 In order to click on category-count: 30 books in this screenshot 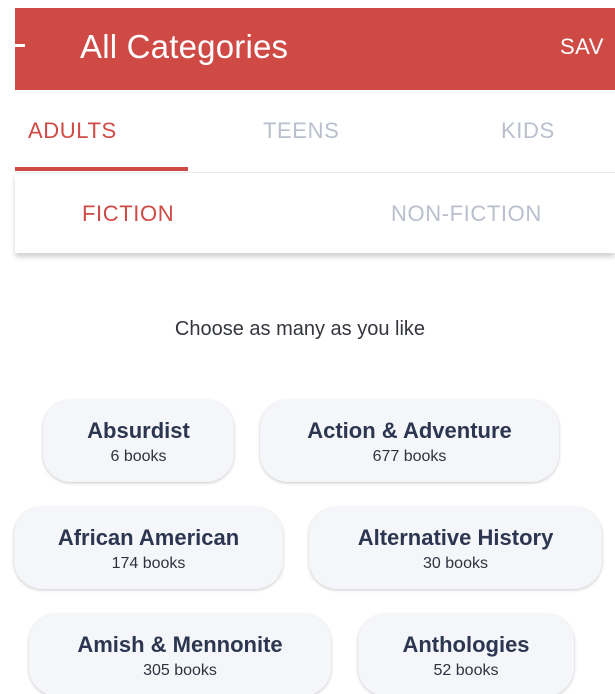, I will do `click(455, 563)`.